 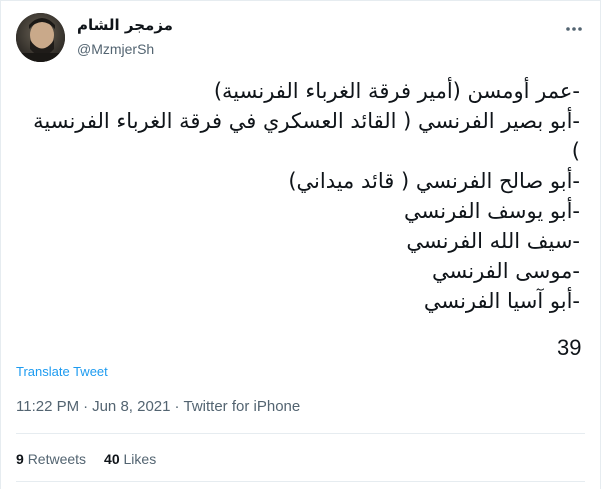 I want to click on tweet-source: Twitter for iPhone, so click(x=242, y=406).